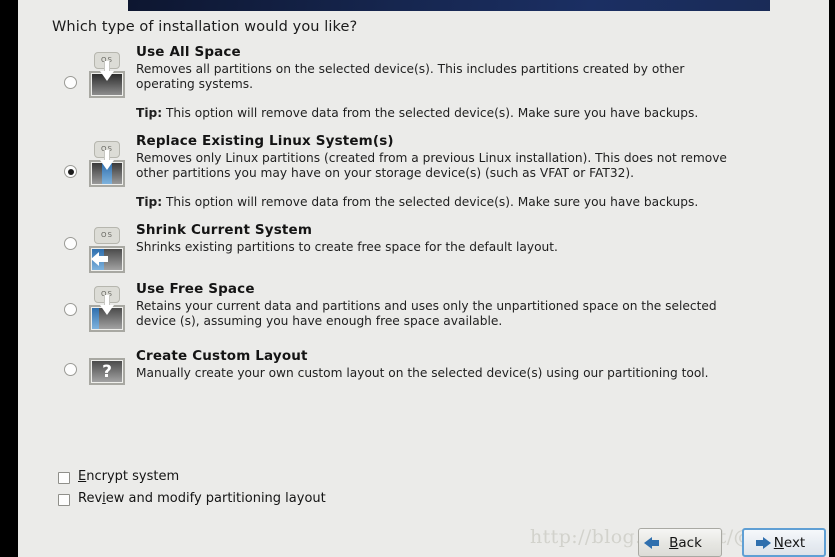 The width and height of the screenshot is (835, 557). Describe the element at coordinates (222, 356) in the screenshot. I see `option-title: Create Custom Layout` at that location.